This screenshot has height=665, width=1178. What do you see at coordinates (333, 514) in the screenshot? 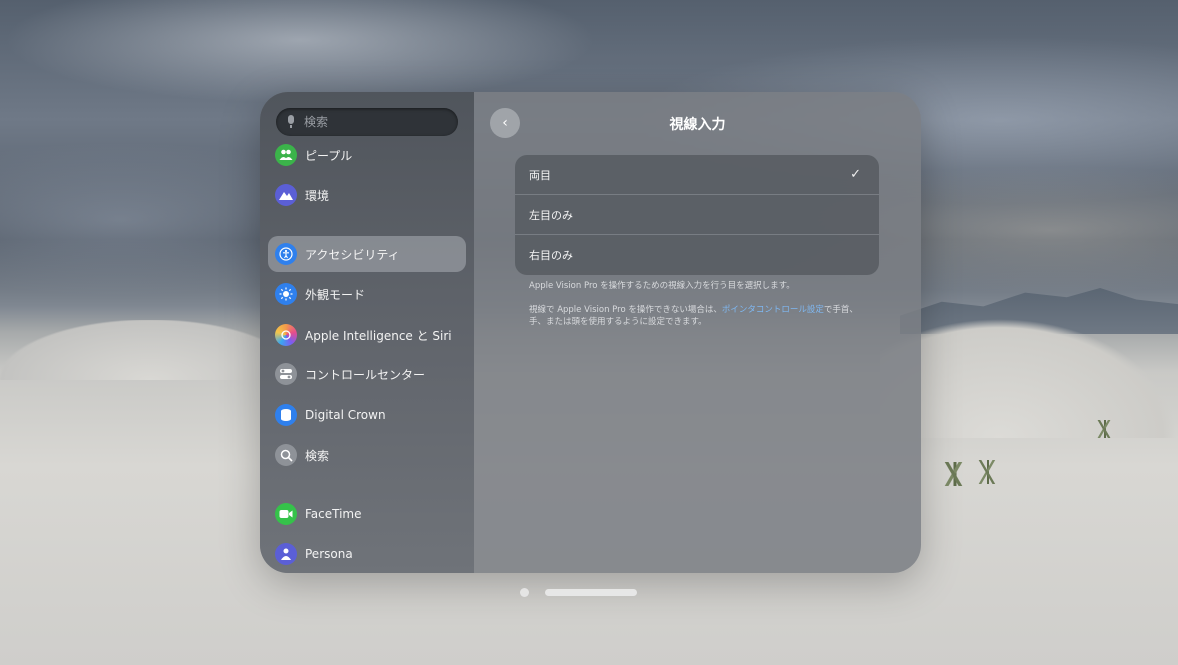
I see `sidebar-item-label: FaceTime` at bounding box center [333, 514].